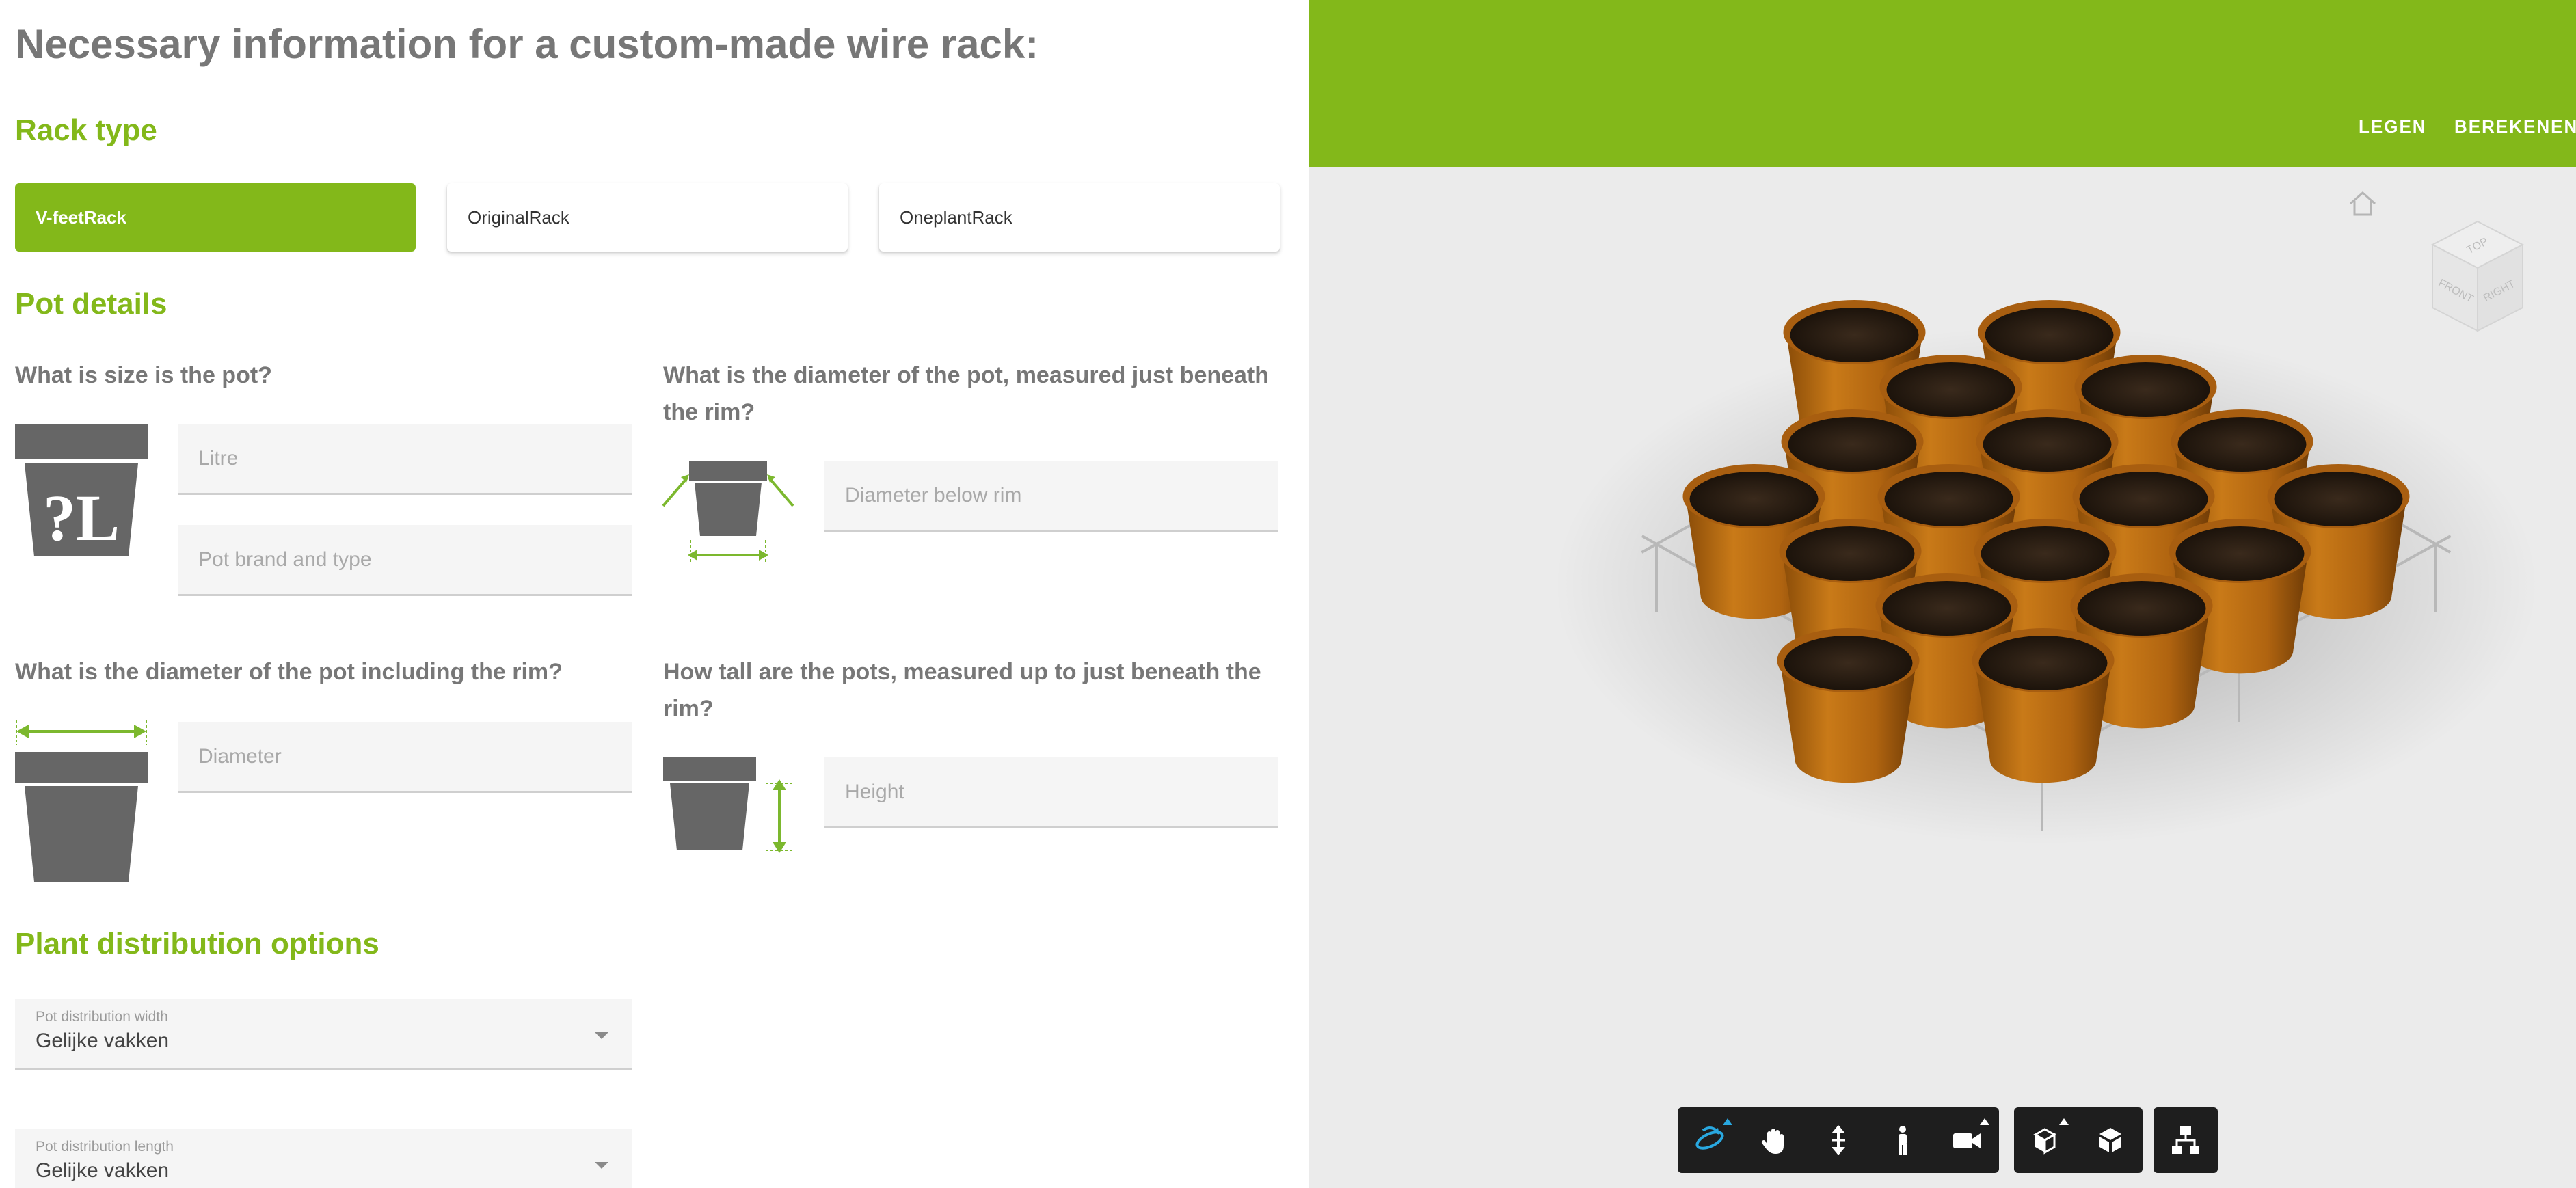 The height and width of the screenshot is (1188, 2576). What do you see at coordinates (728, 805) in the screenshot?
I see `pot-height-icon` at bounding box center [728, 805].